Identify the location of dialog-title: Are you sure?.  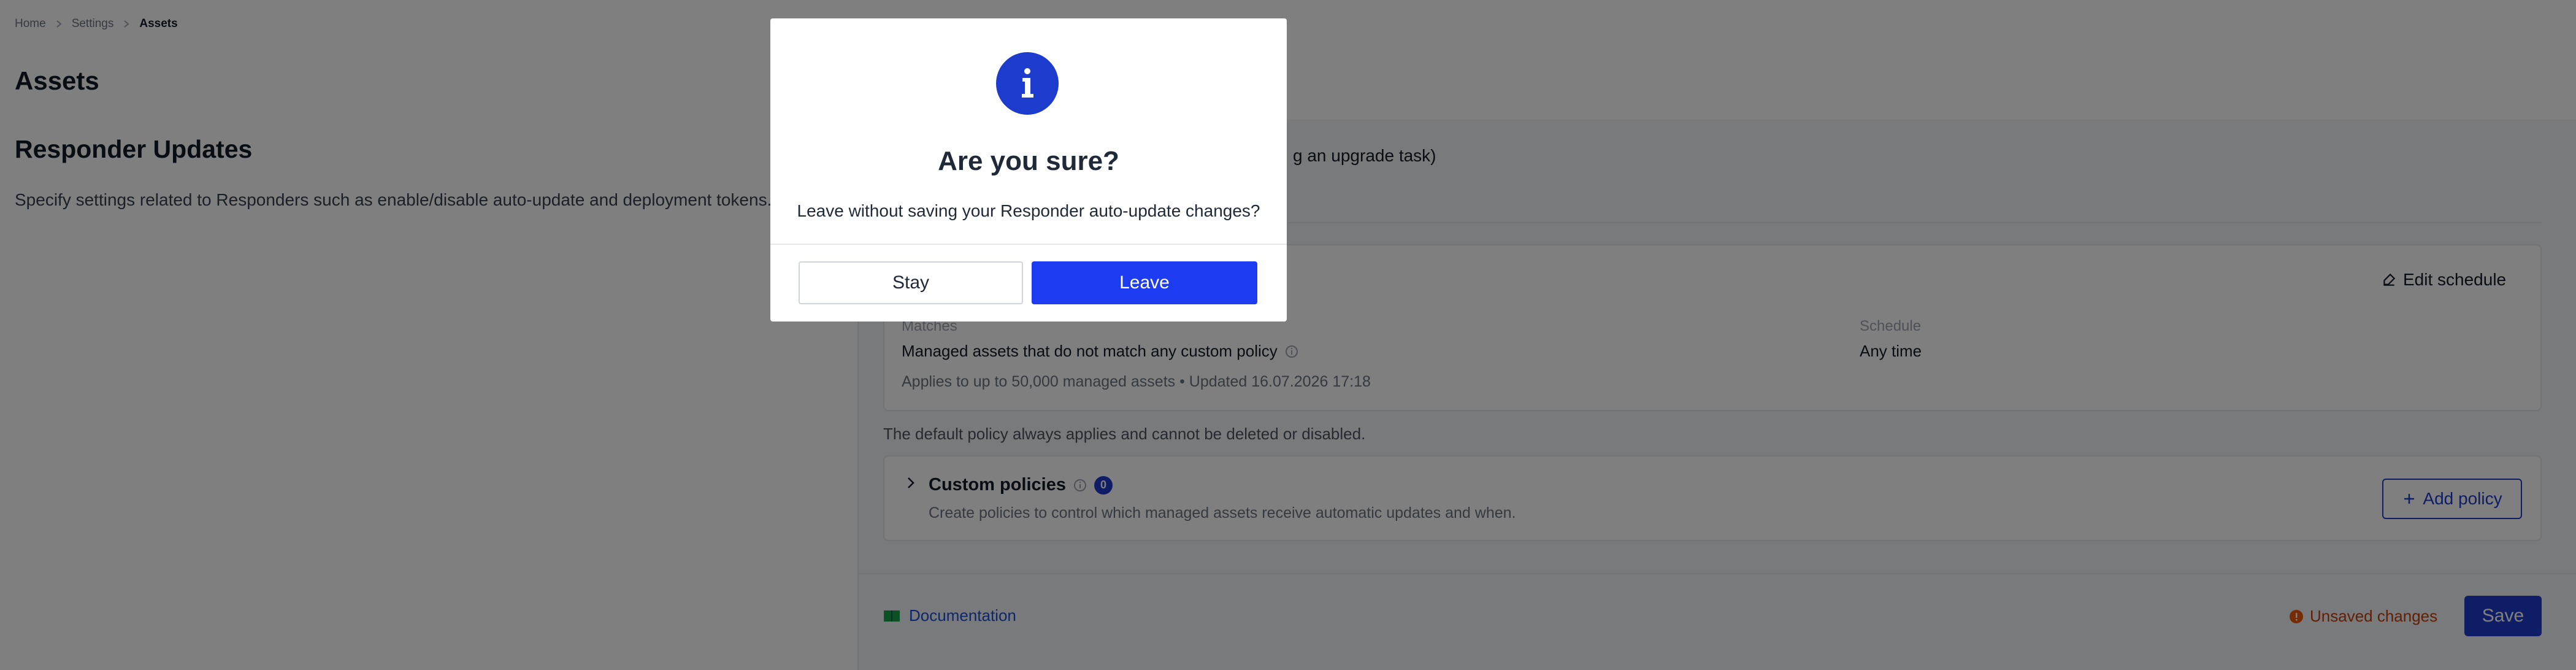
(1028, 161).